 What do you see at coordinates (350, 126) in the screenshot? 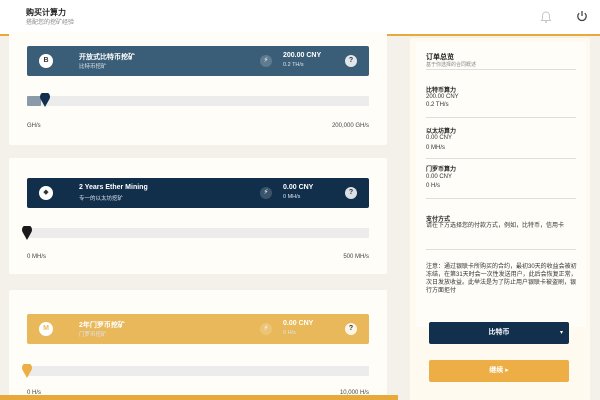
I see `range-max: 200,000 GH/s` at bounding box center [350, 126].